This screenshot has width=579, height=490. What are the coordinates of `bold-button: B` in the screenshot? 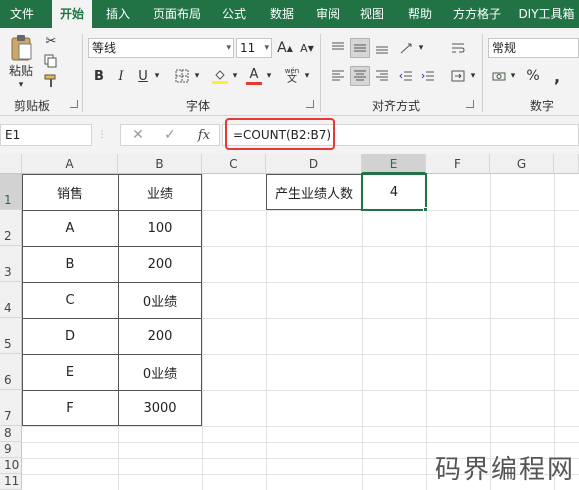 It's located at (99, 76).